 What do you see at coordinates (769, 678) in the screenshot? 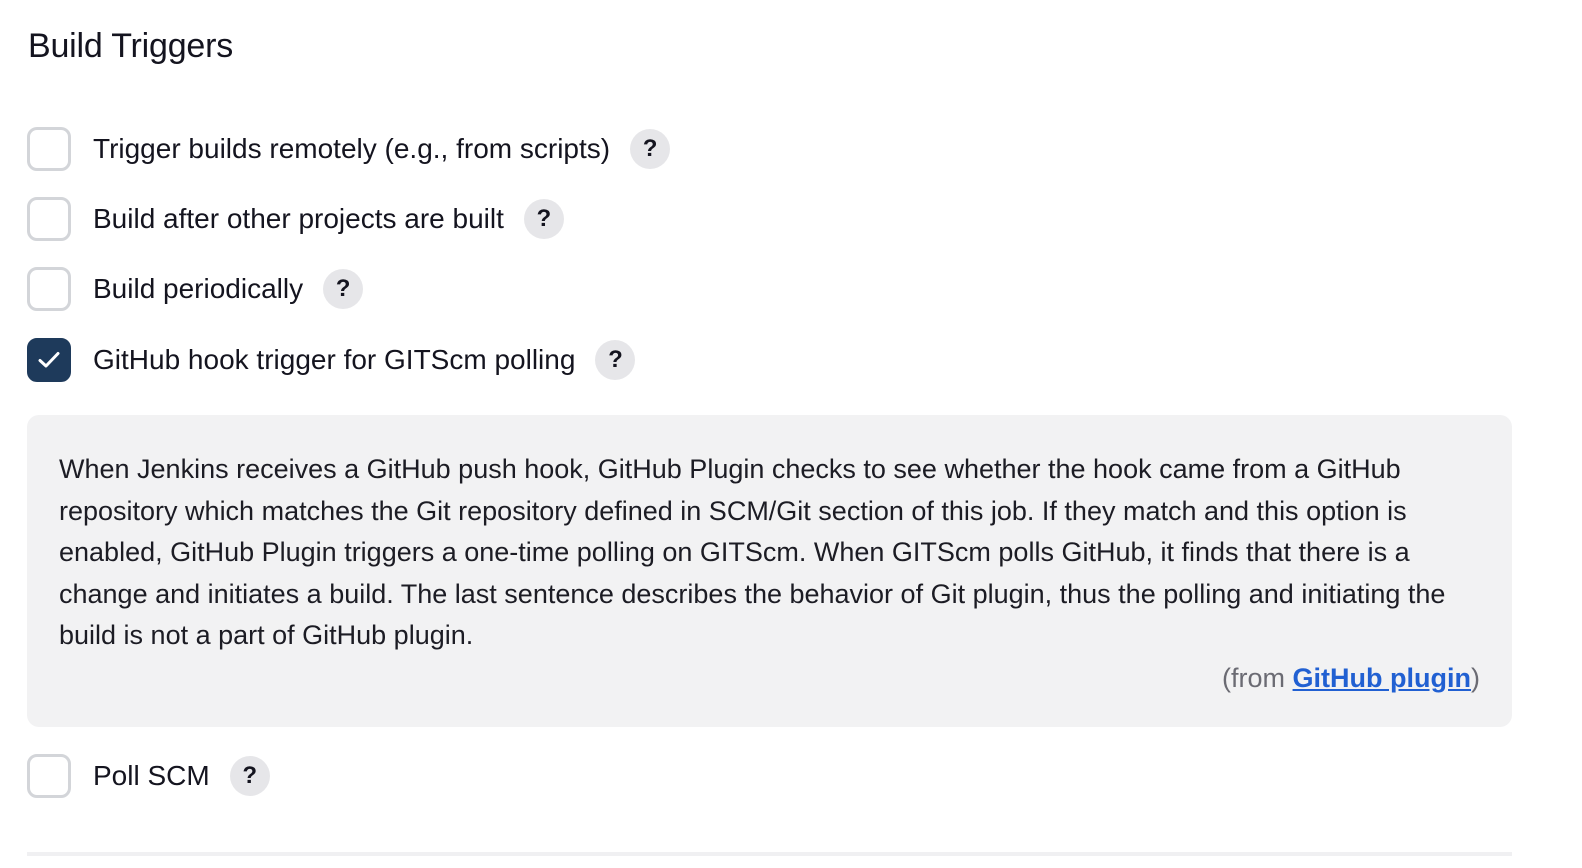
I see `help-source: (from GitHub plugin)` at bounding box center [769, 678].